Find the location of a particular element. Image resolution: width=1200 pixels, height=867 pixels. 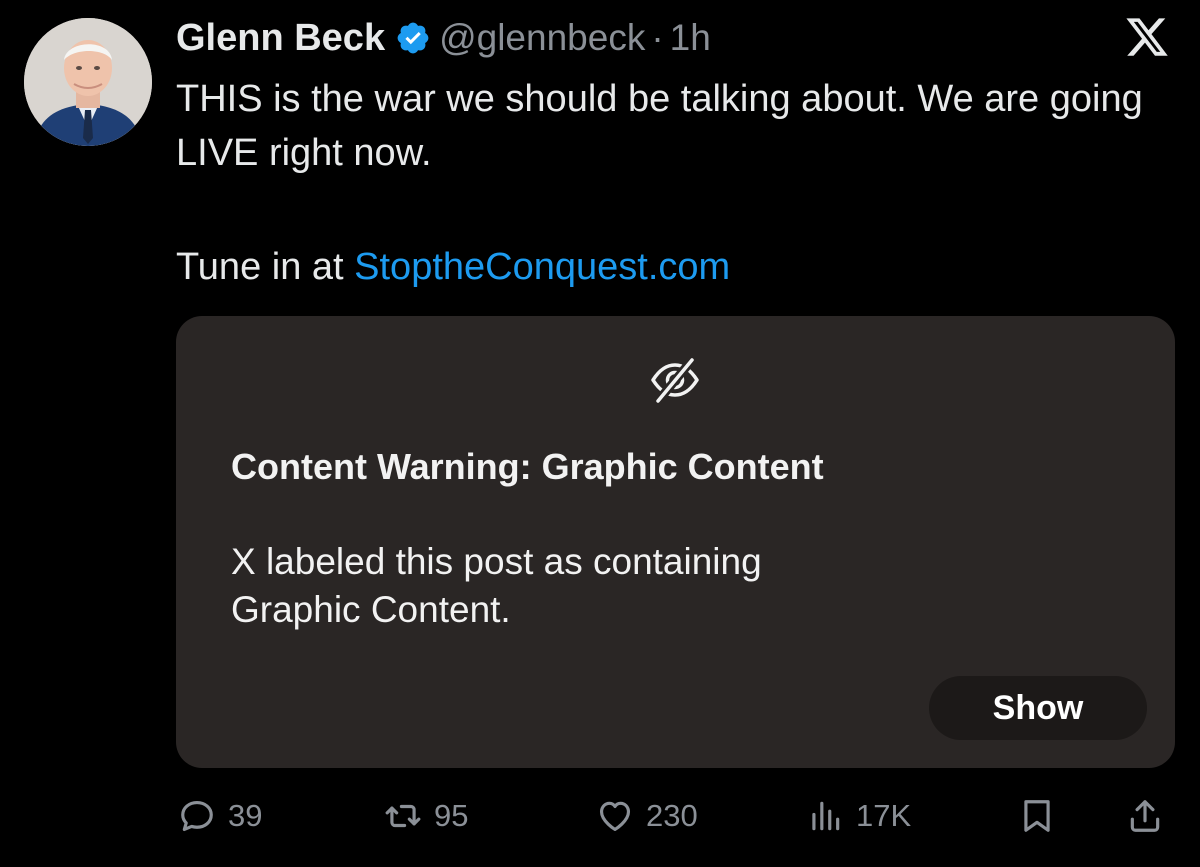

verified-badge-icon is located at coordinates (413, 38).